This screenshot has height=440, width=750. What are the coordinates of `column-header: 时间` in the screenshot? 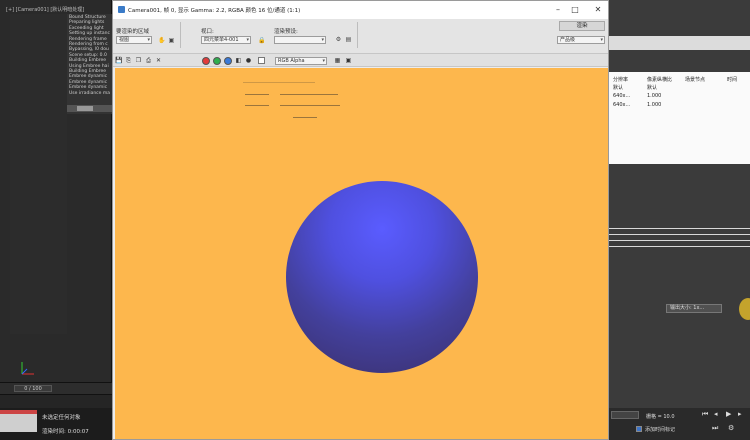 It's located at (732, 79).